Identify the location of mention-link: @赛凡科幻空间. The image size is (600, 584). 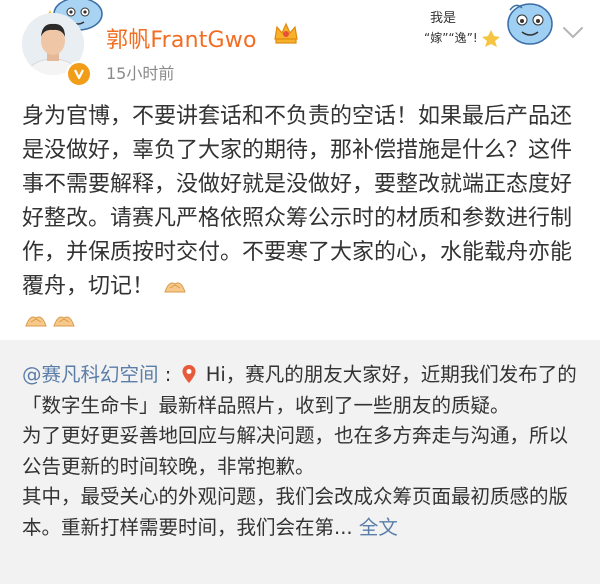
(90, 374).